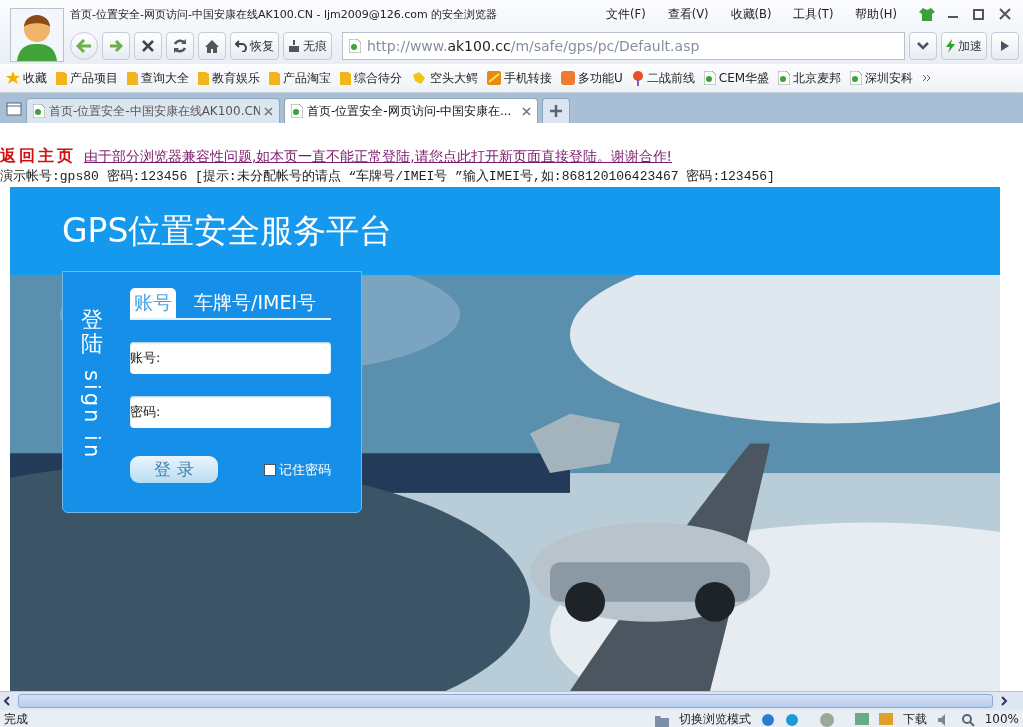 The image size is (1023, 727). What do you see at coordinates (254, 46) in the screenshot?
I see `restore-button: 恢复` at bounding box center [254, 46].